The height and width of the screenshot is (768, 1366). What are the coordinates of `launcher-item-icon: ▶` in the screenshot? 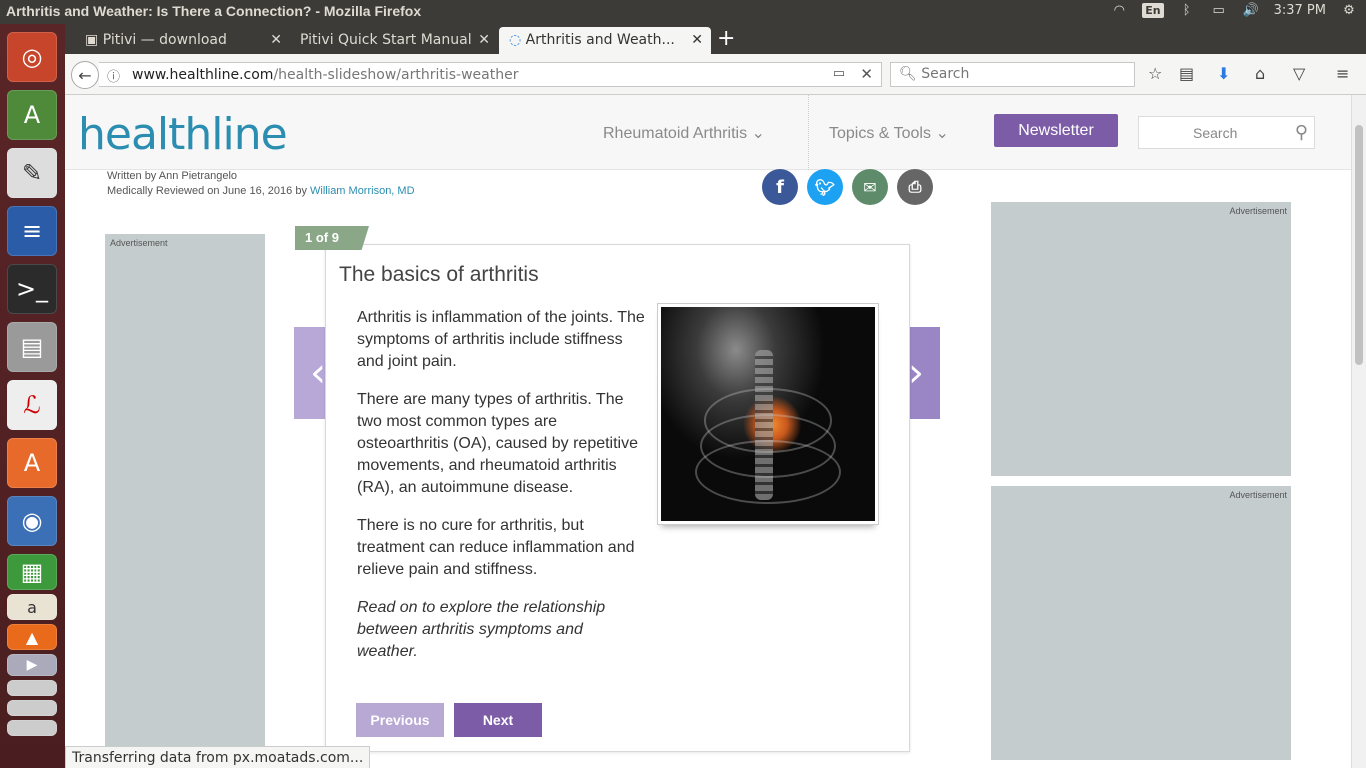 It's located at (32, 665).